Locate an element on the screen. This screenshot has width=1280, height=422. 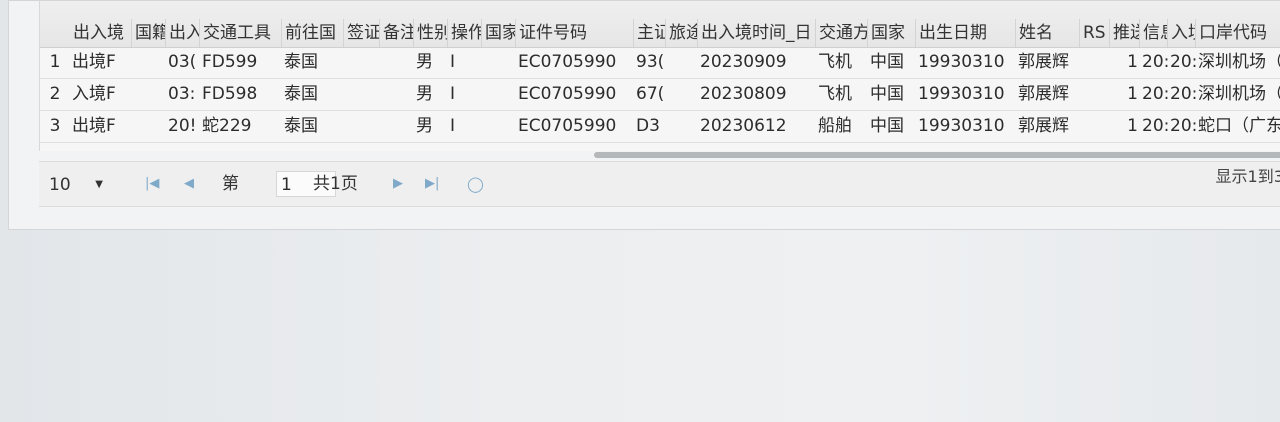
table-cell: D3 is located at coordinates (648, 126).